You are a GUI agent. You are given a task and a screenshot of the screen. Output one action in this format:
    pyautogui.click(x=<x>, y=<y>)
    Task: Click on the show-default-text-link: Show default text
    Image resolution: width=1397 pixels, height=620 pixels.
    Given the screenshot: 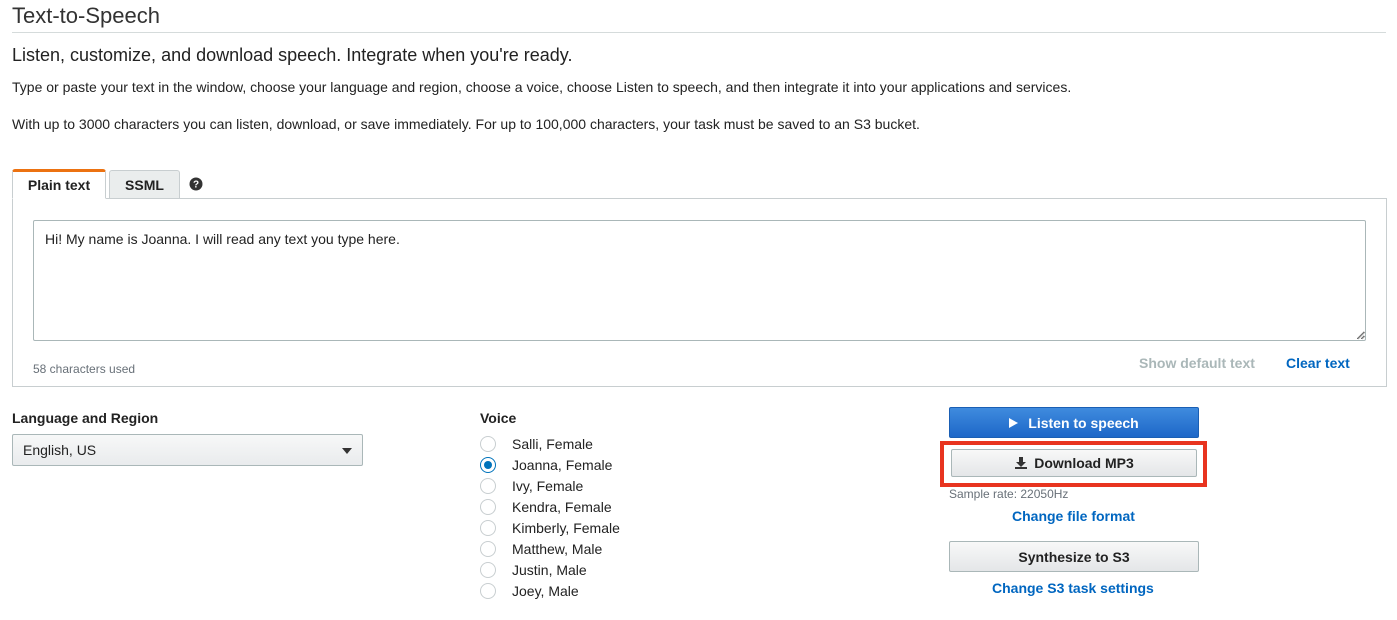 What is the action you would take?
    pyautogui.click(x=1197, y=363)
    